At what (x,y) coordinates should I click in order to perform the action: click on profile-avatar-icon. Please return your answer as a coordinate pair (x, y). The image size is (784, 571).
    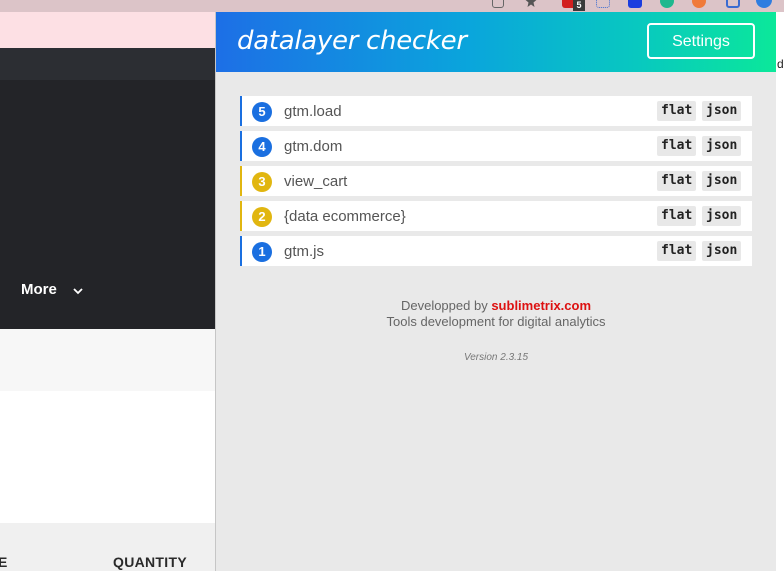
    Looking at the image, I should click on (764, 4).